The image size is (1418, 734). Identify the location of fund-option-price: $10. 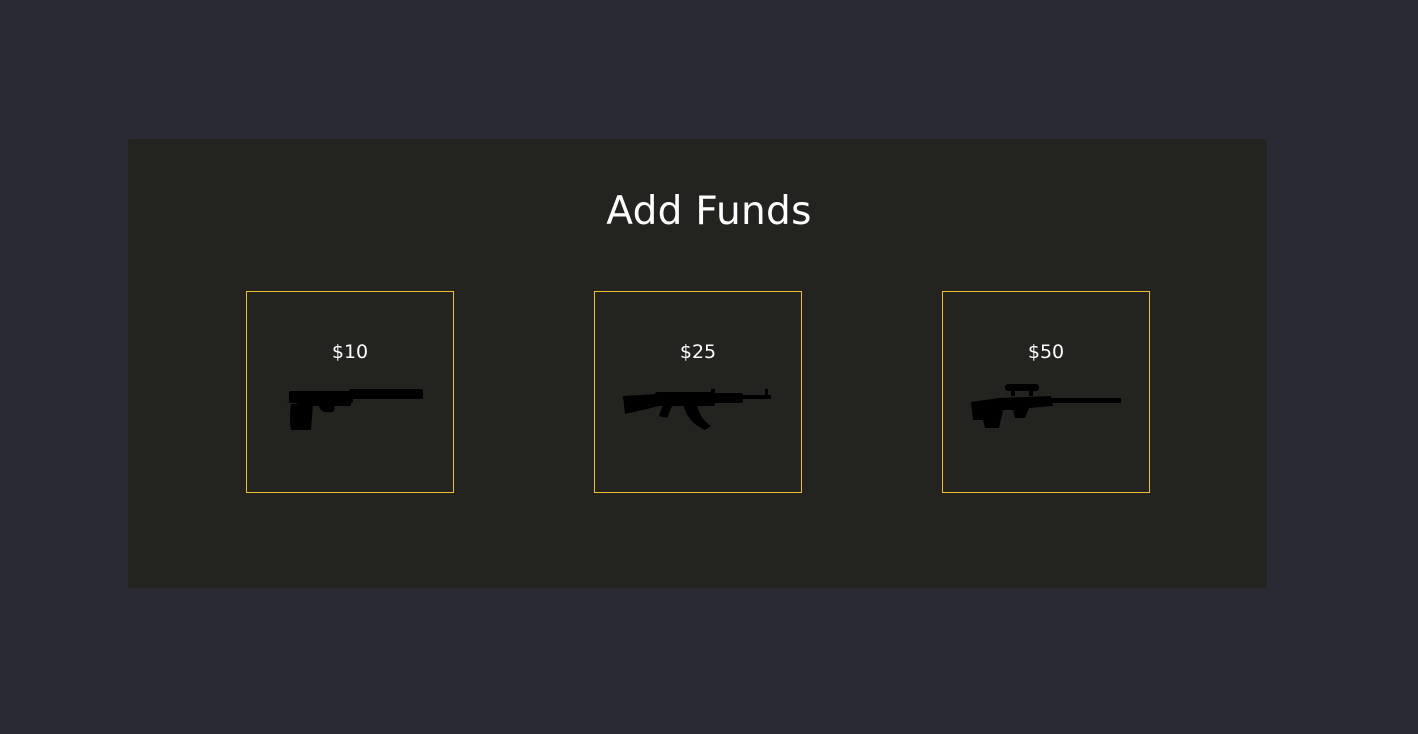
(350, 352).